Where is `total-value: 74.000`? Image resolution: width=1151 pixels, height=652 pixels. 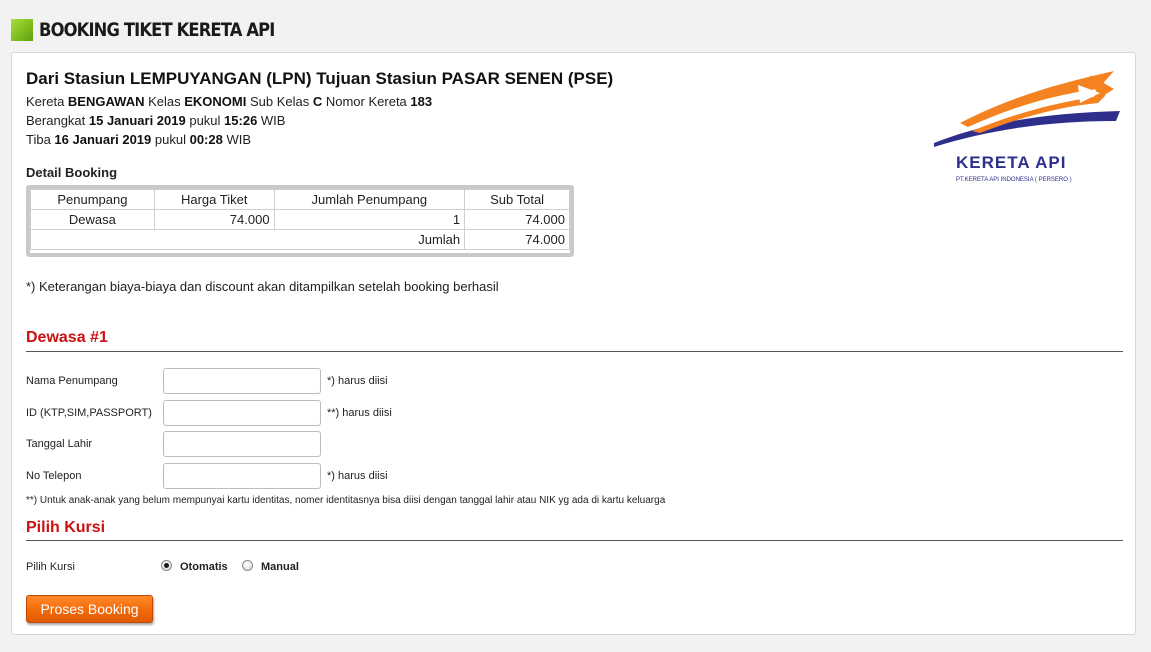
total-value: 74.000 is located at coordinates (517, 239).